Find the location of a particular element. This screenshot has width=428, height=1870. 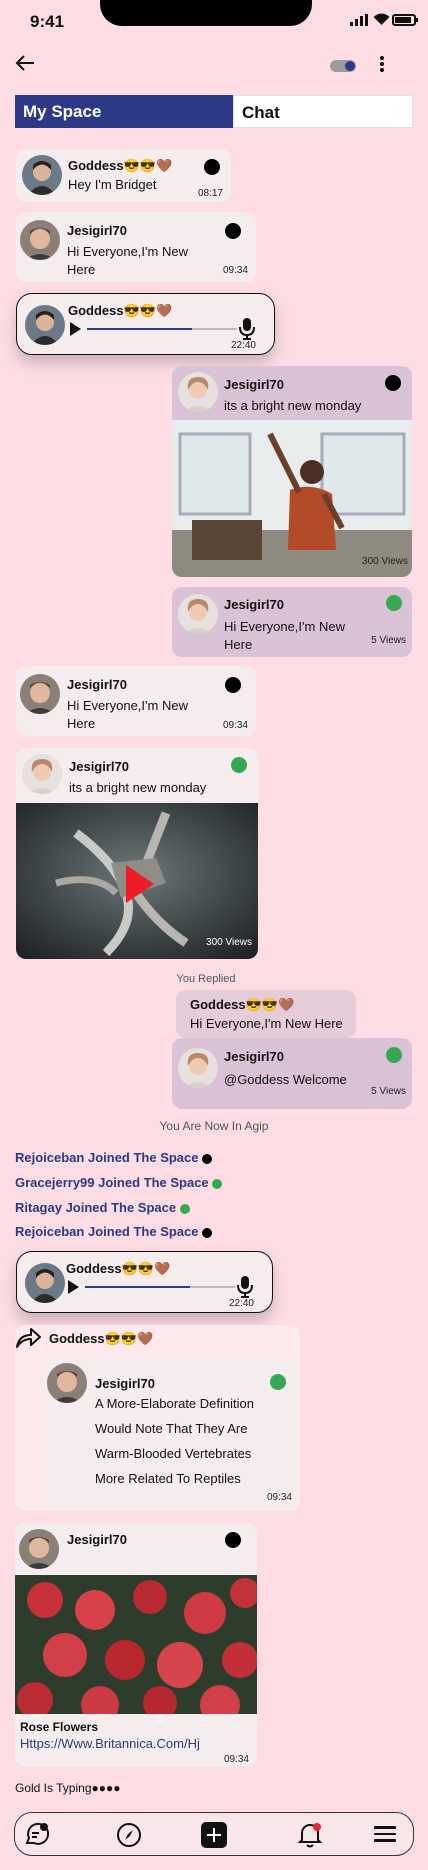

back-arrow-icon is located at coordinates (25, 63).